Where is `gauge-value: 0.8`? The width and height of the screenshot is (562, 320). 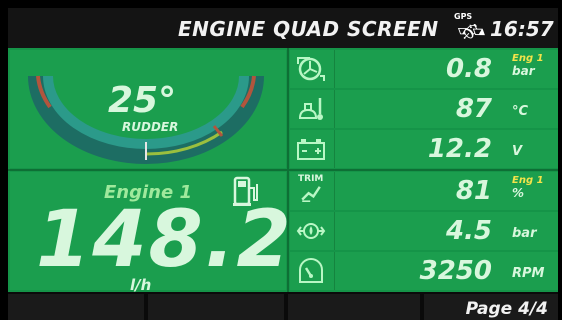
gauge-value: 0.8 is located at coordinates (468, 69).